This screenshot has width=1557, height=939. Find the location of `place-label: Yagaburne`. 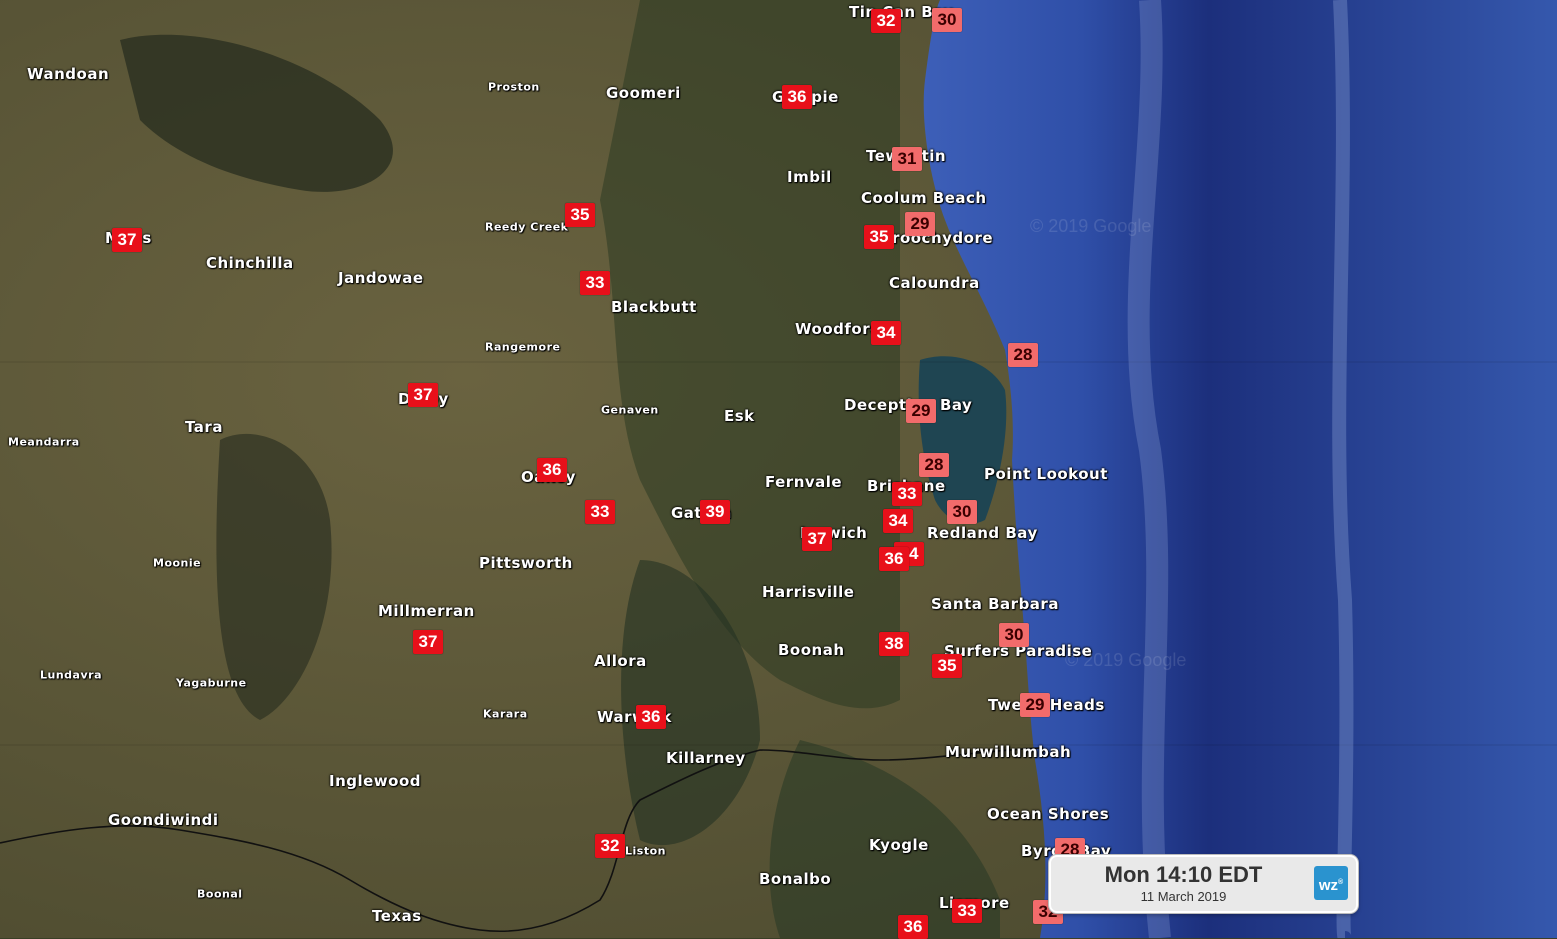

place-label: Yagaburne is located at coordinates (211, 683).